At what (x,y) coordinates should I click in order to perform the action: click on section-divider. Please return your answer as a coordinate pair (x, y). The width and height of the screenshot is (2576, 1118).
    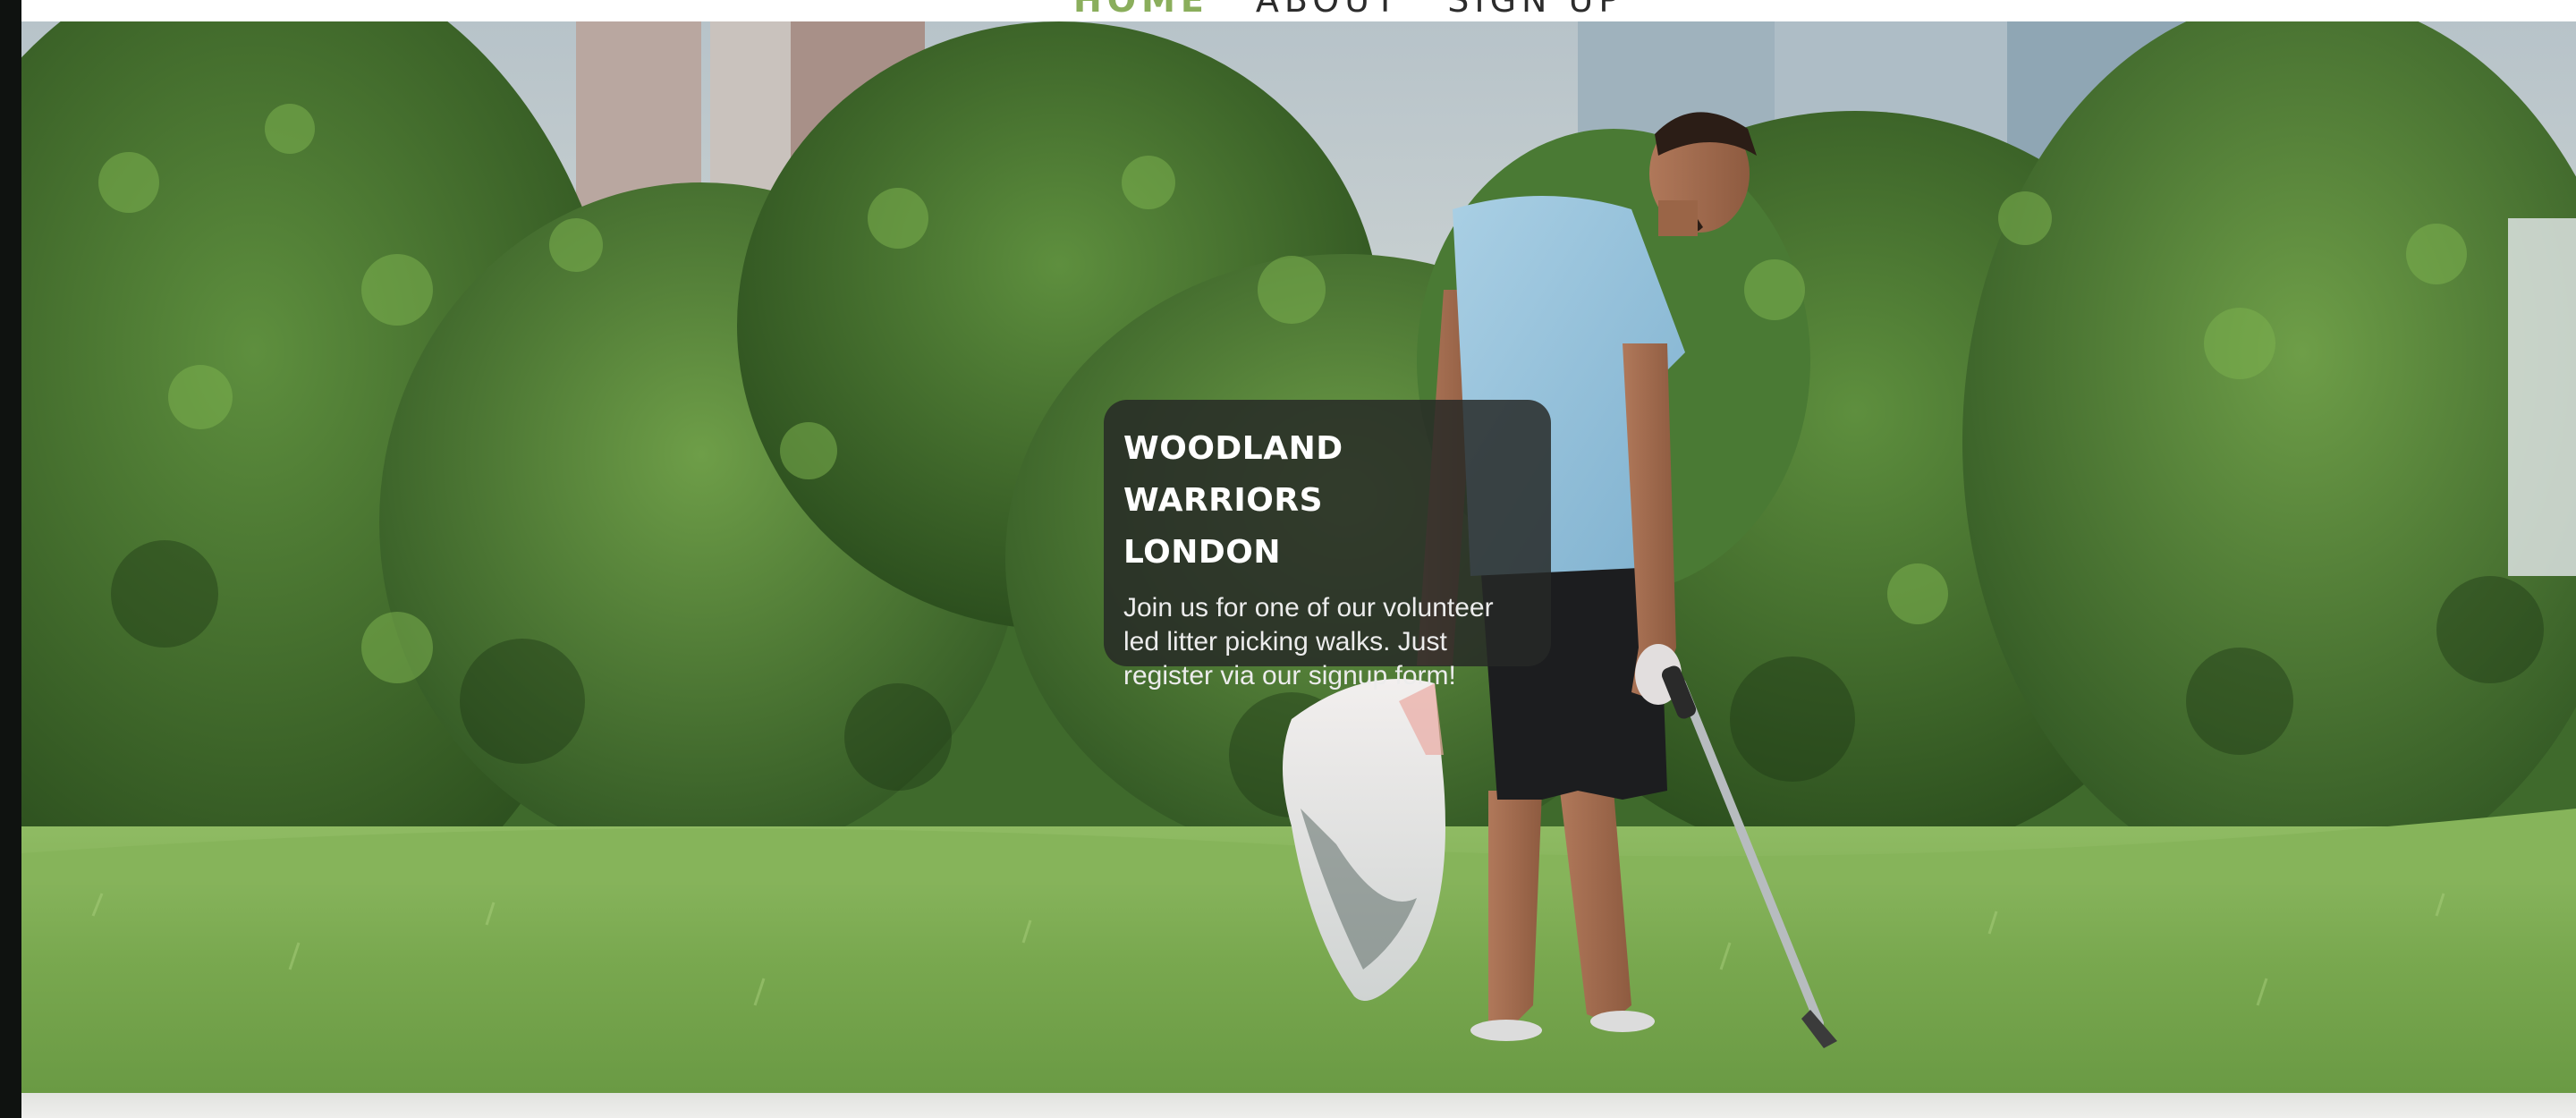
    Looking at the image, I should click on (1298, 1105).